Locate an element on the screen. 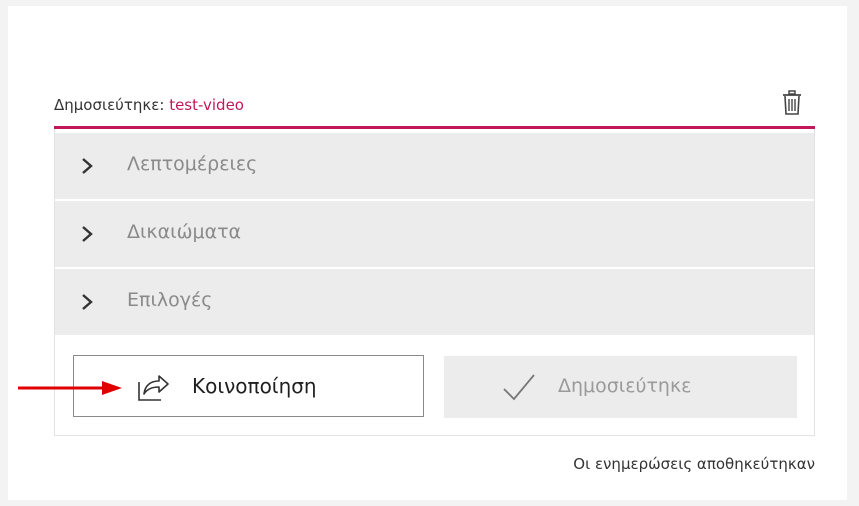  checkmark-icon is located at coordinates (519, 387).